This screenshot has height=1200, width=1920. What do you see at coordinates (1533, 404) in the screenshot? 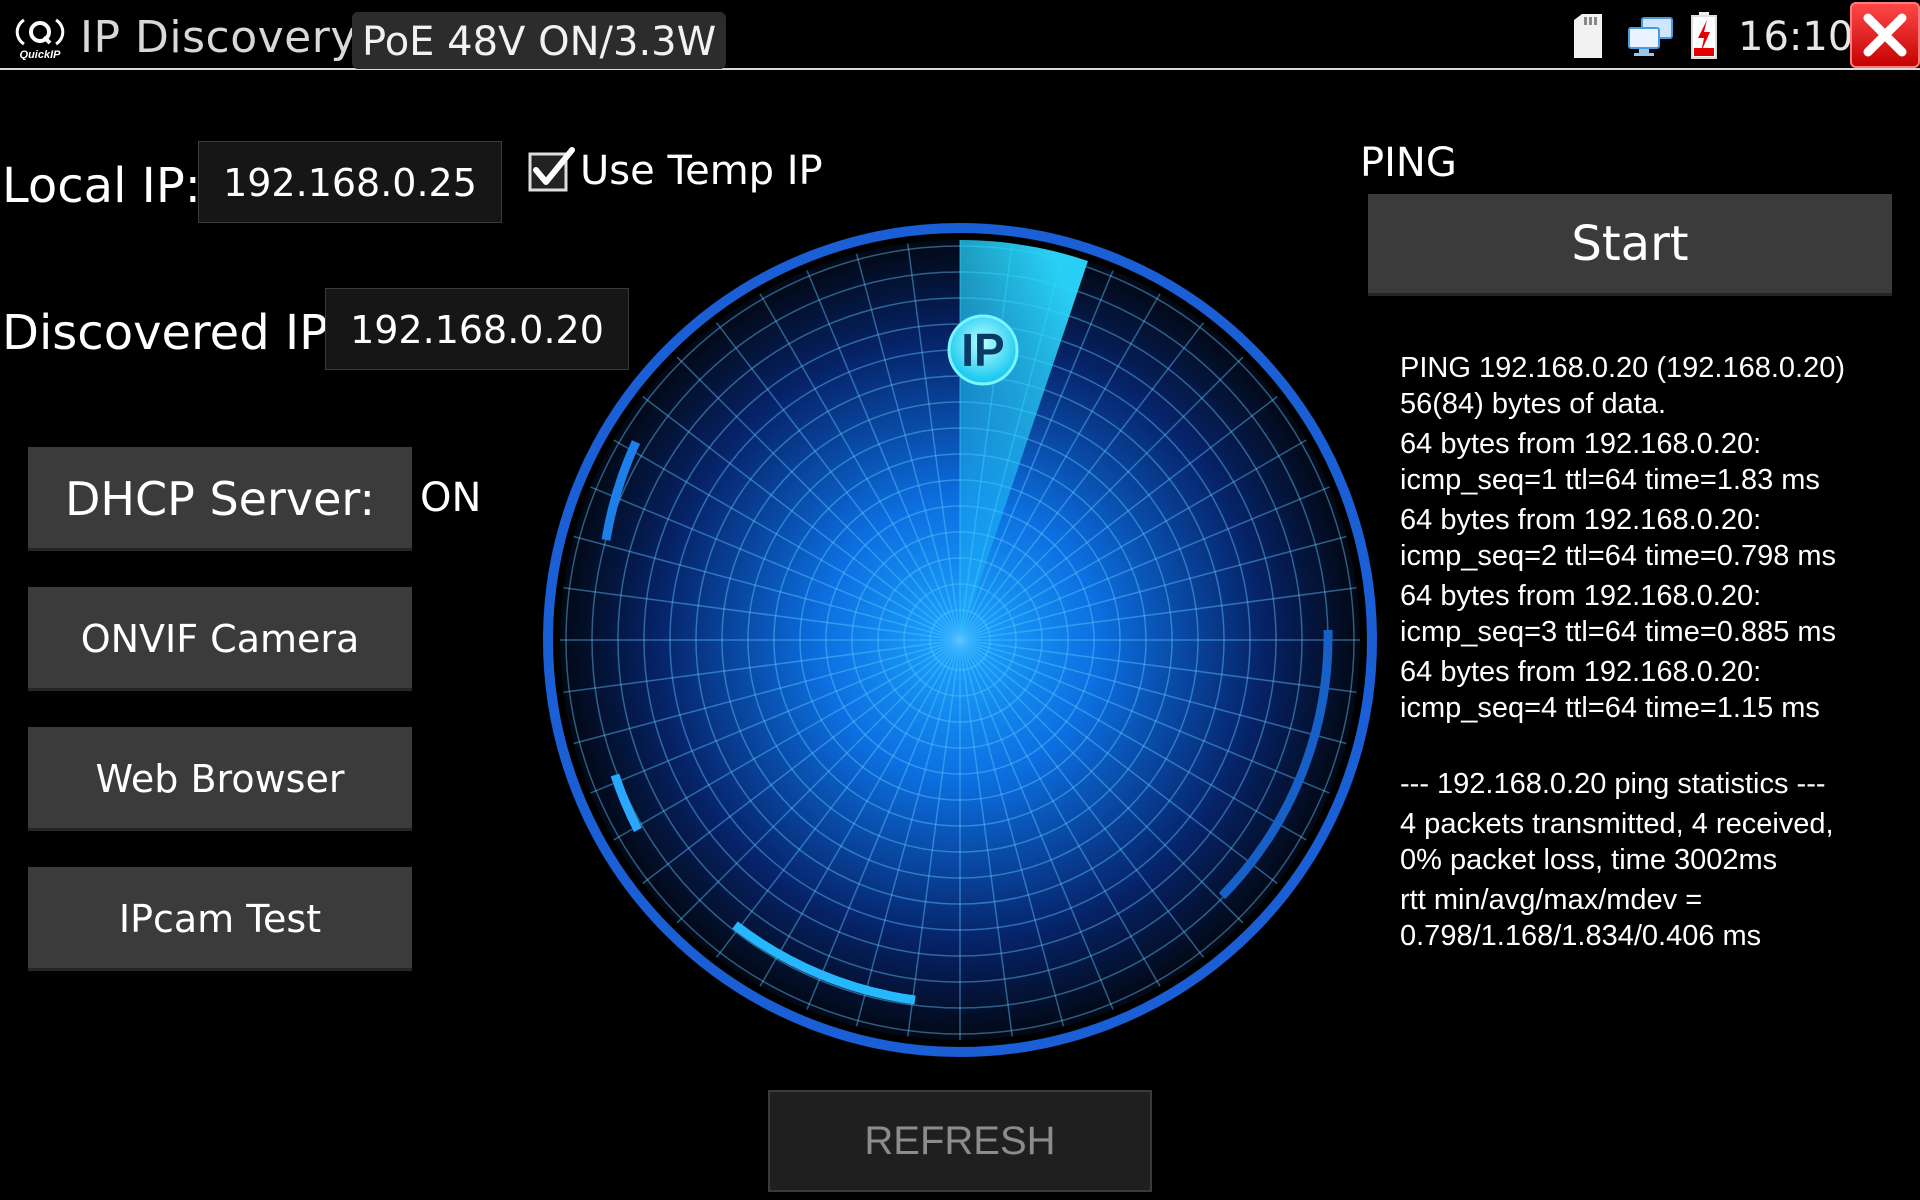
I see `ping-output-line: 56(84) bytes of data.` at bounding box center [1533, 404].